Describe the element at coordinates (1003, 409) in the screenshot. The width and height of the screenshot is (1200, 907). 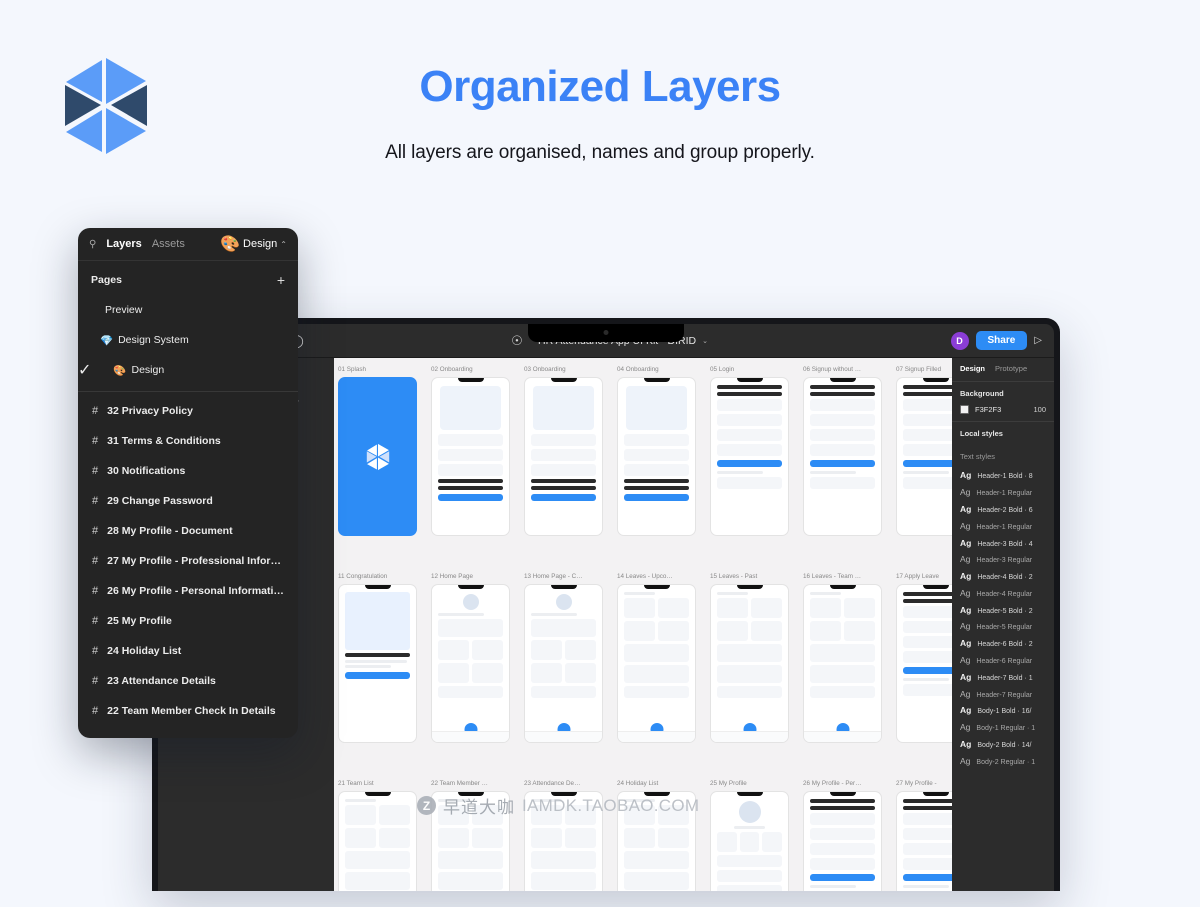
I see `background-row: F3F2F3 100` at that location.